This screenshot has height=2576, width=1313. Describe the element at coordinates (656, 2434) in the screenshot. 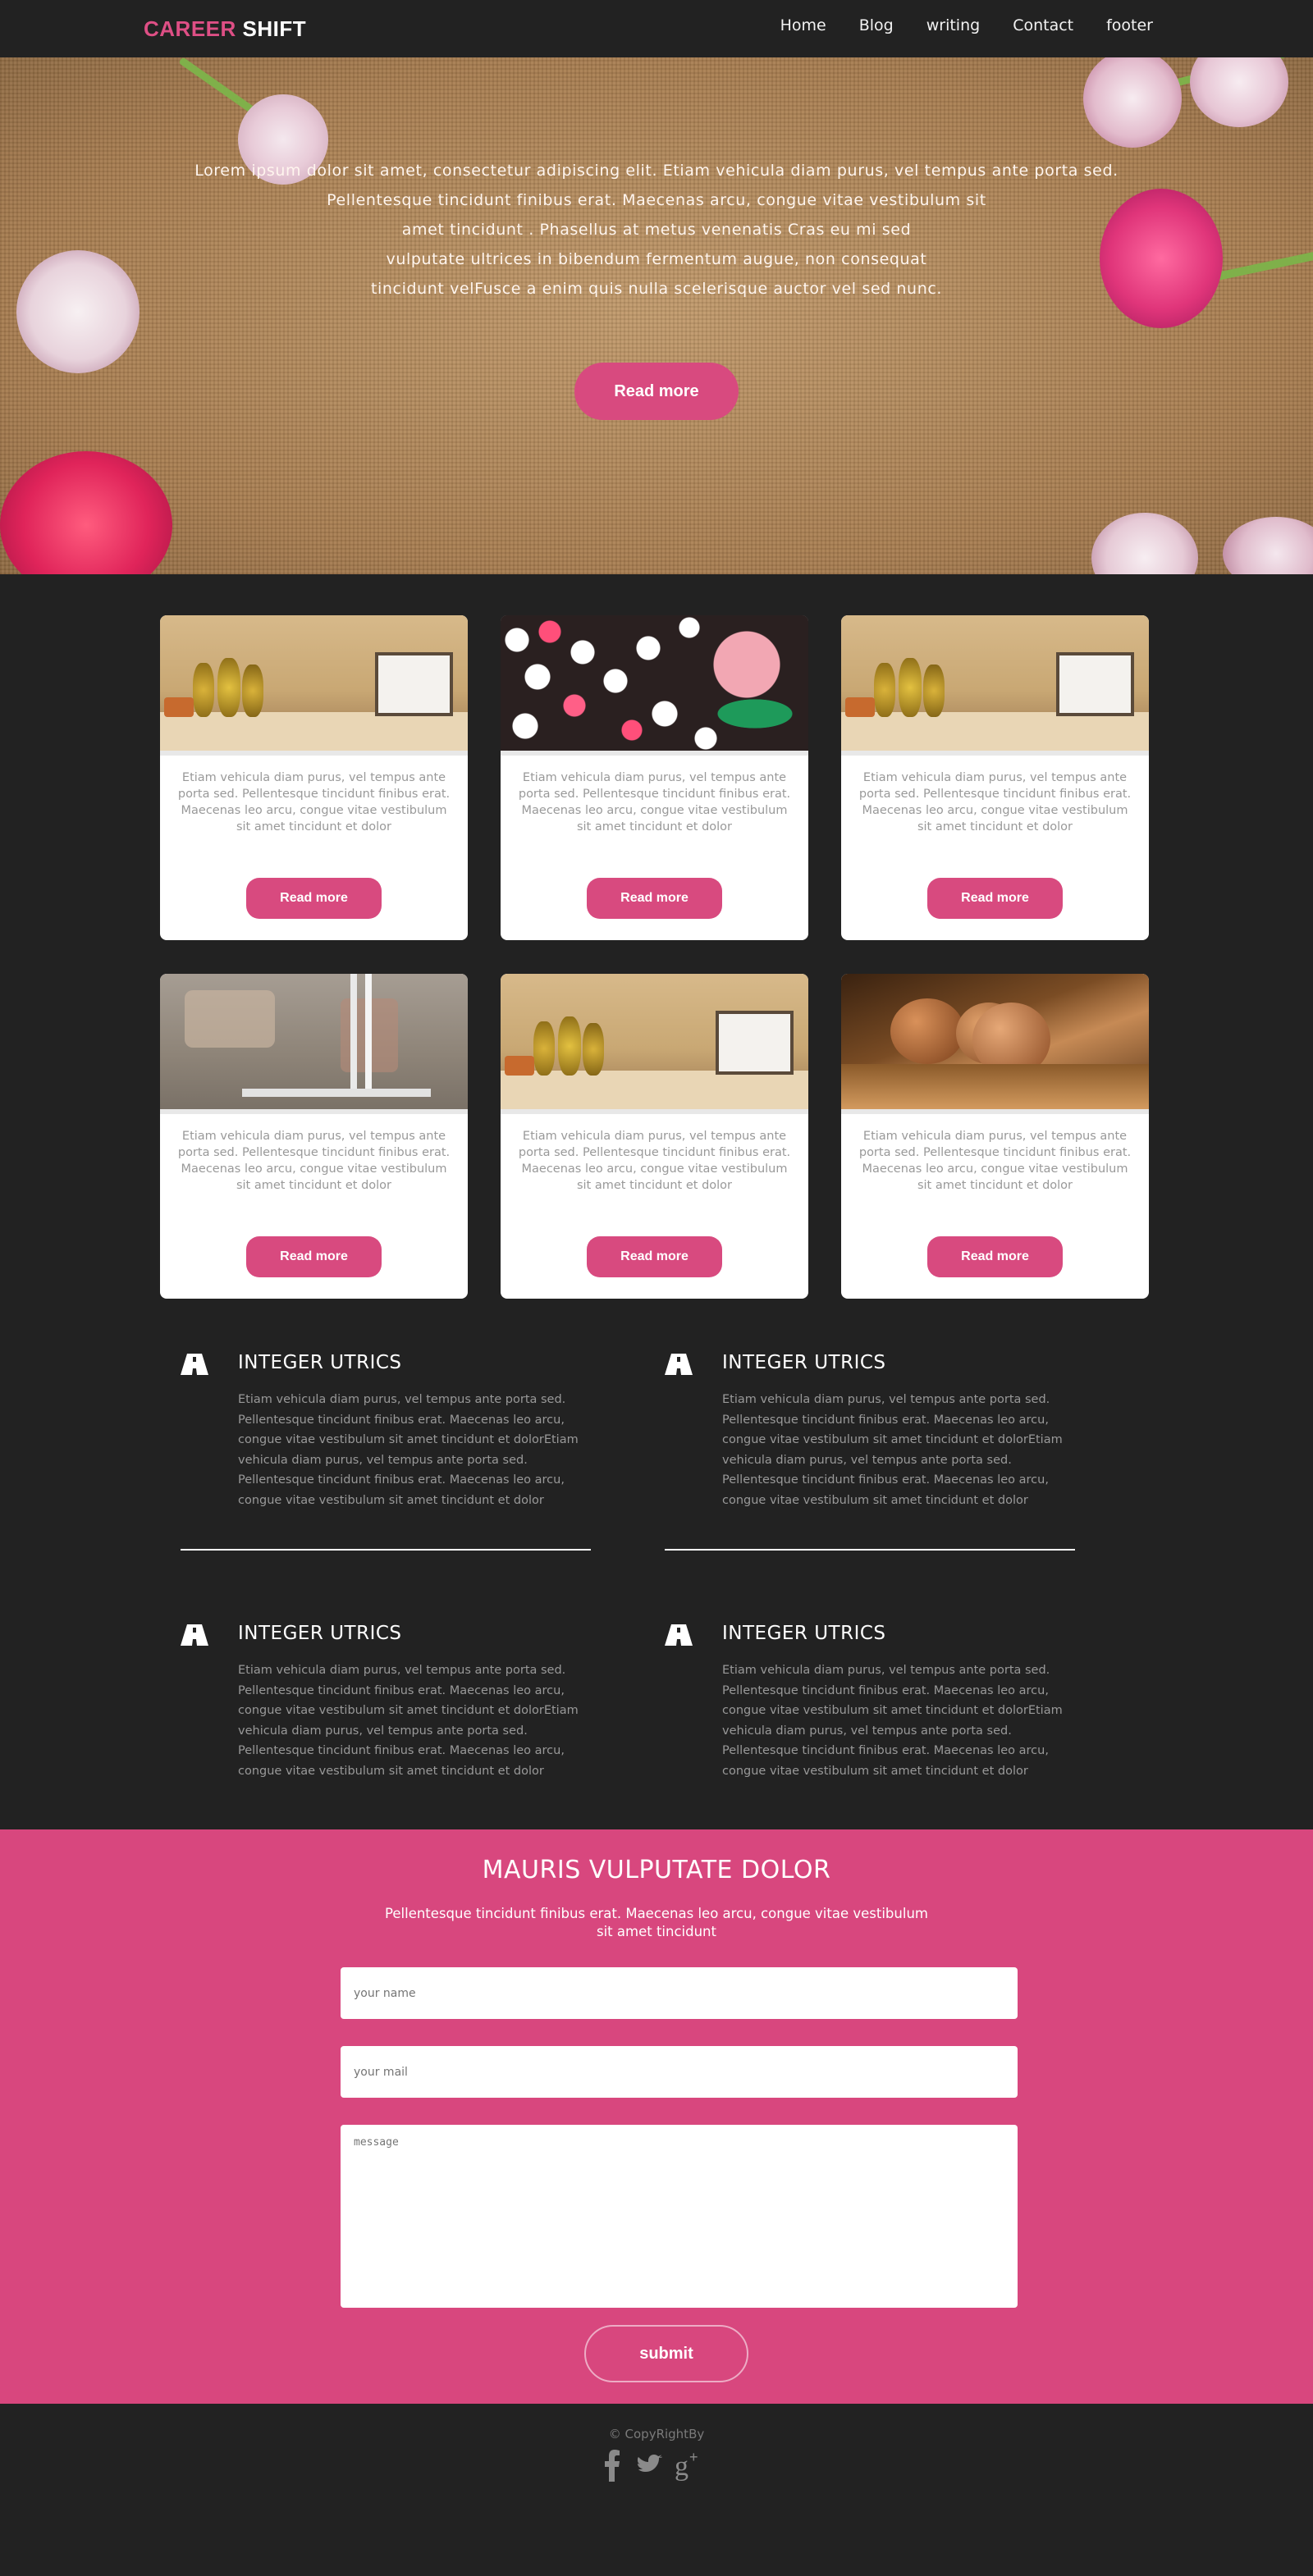

I see `copyright-text: © CopyRightBy` at that location.